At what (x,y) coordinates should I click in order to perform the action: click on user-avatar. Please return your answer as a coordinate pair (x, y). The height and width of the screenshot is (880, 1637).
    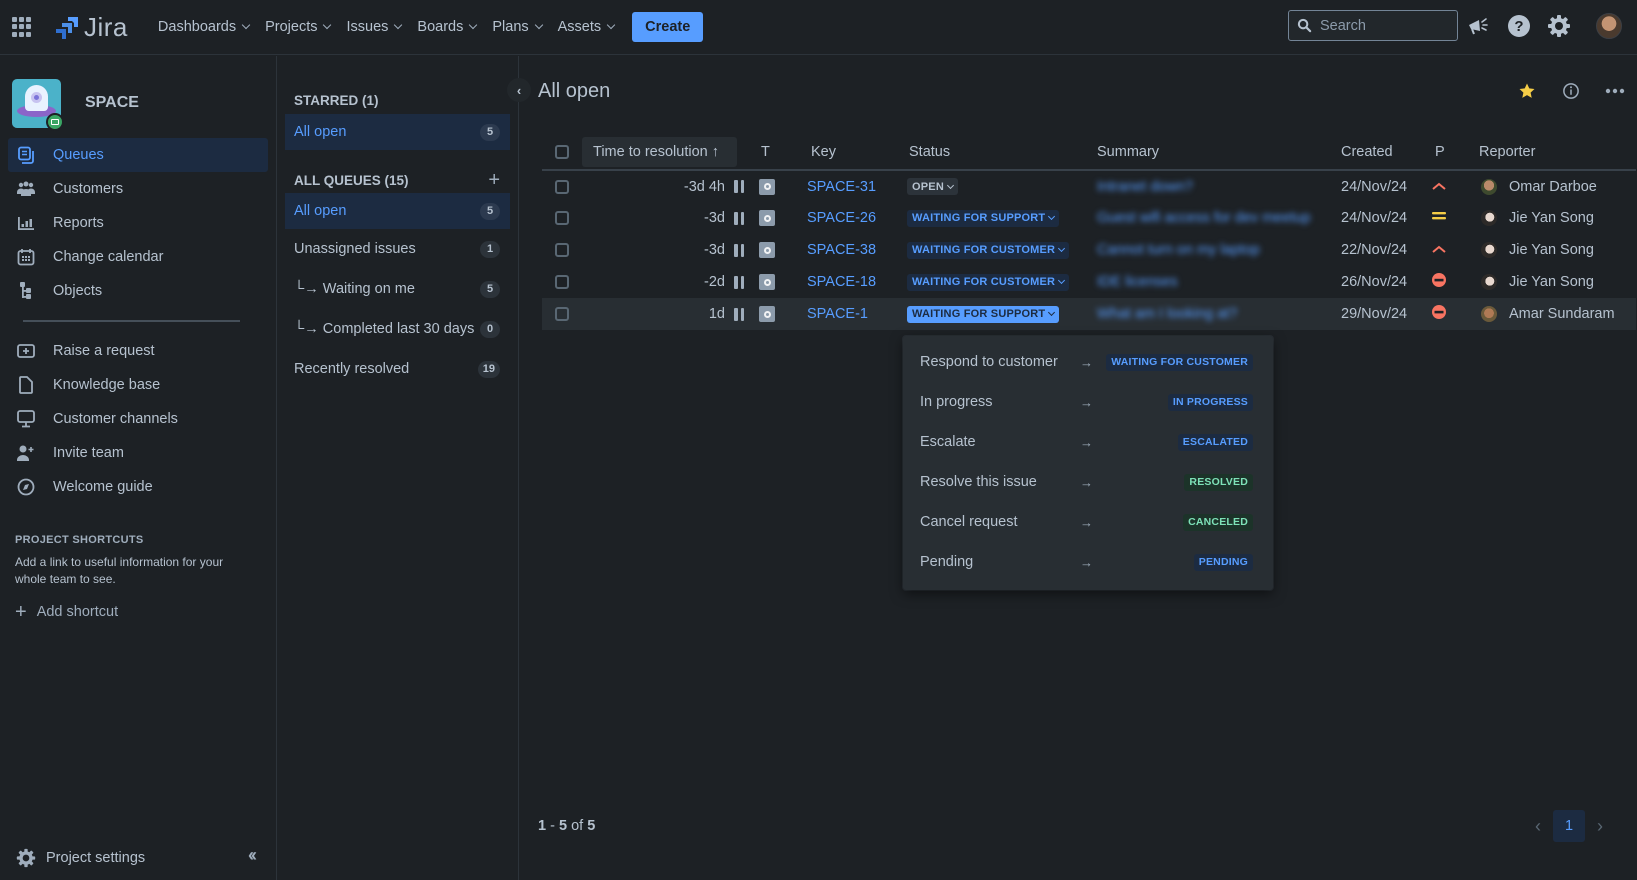
    Looking at the image, I should click on (1609, 26).